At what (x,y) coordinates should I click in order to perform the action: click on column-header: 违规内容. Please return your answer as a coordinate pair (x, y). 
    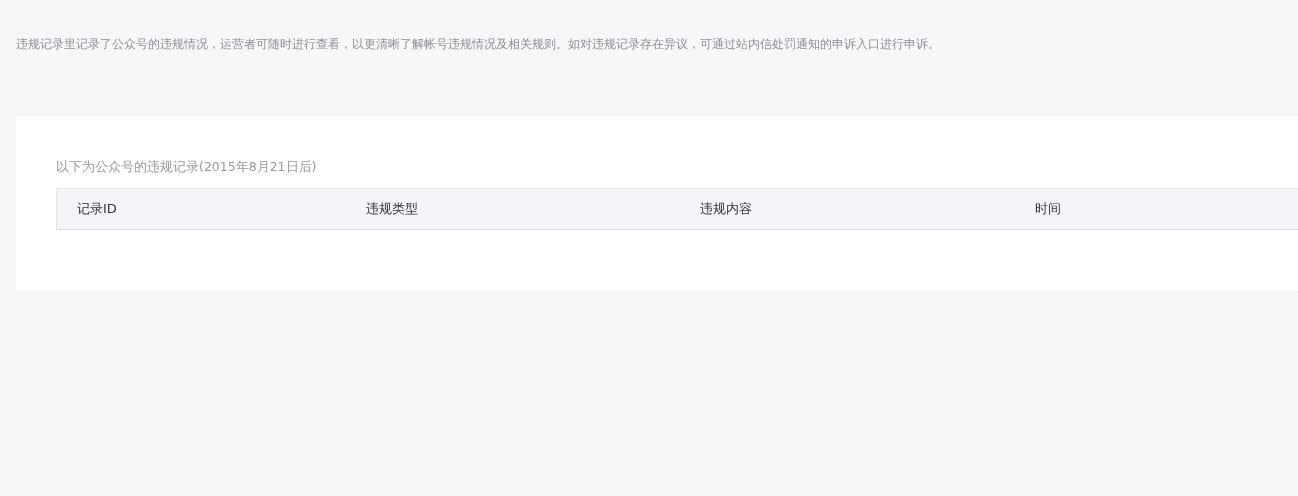
    Looking at the image, I should click on (726, 209).